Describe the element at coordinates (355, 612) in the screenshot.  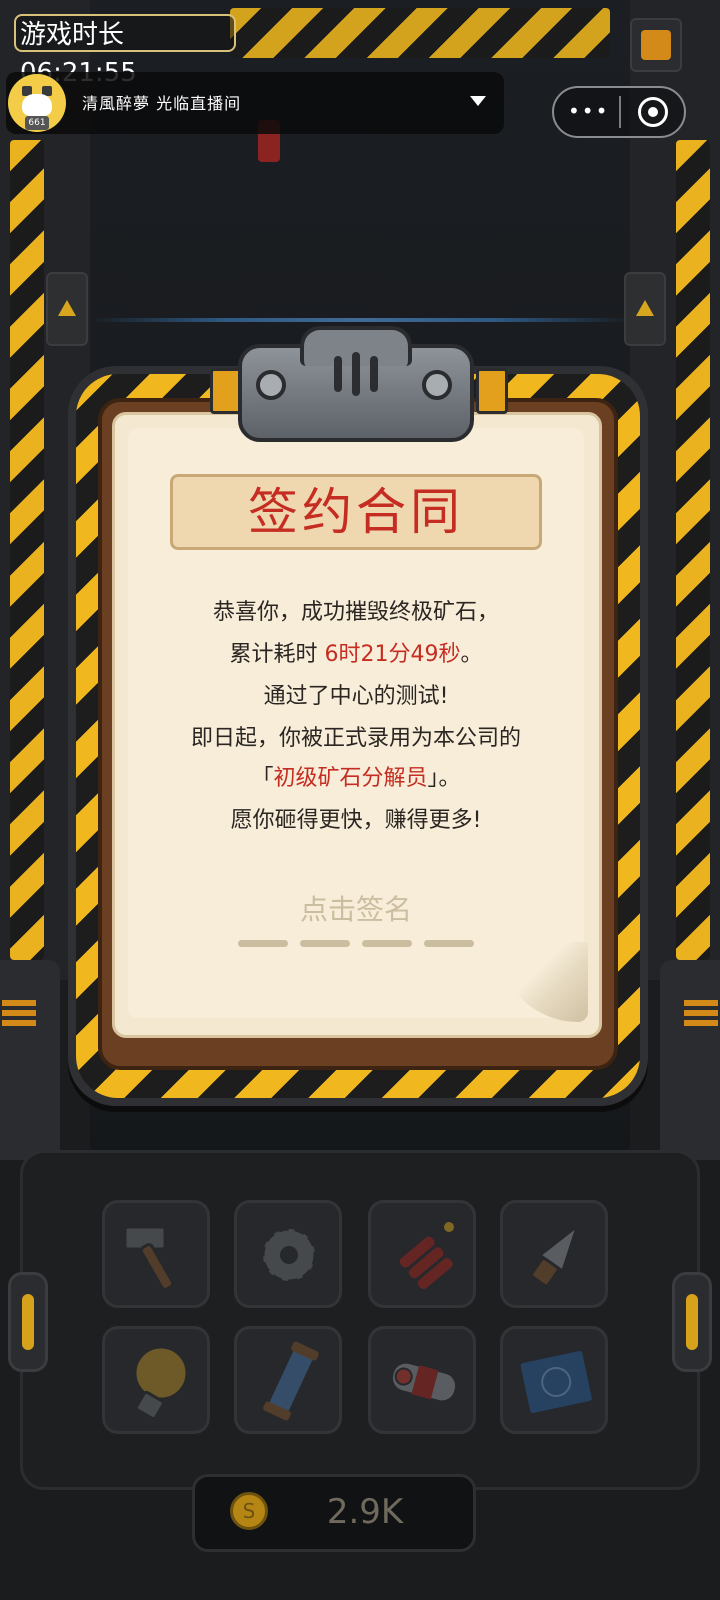
I see `contract-line-1: 恭喜你，成功摧毁终极矿石，` at that location.